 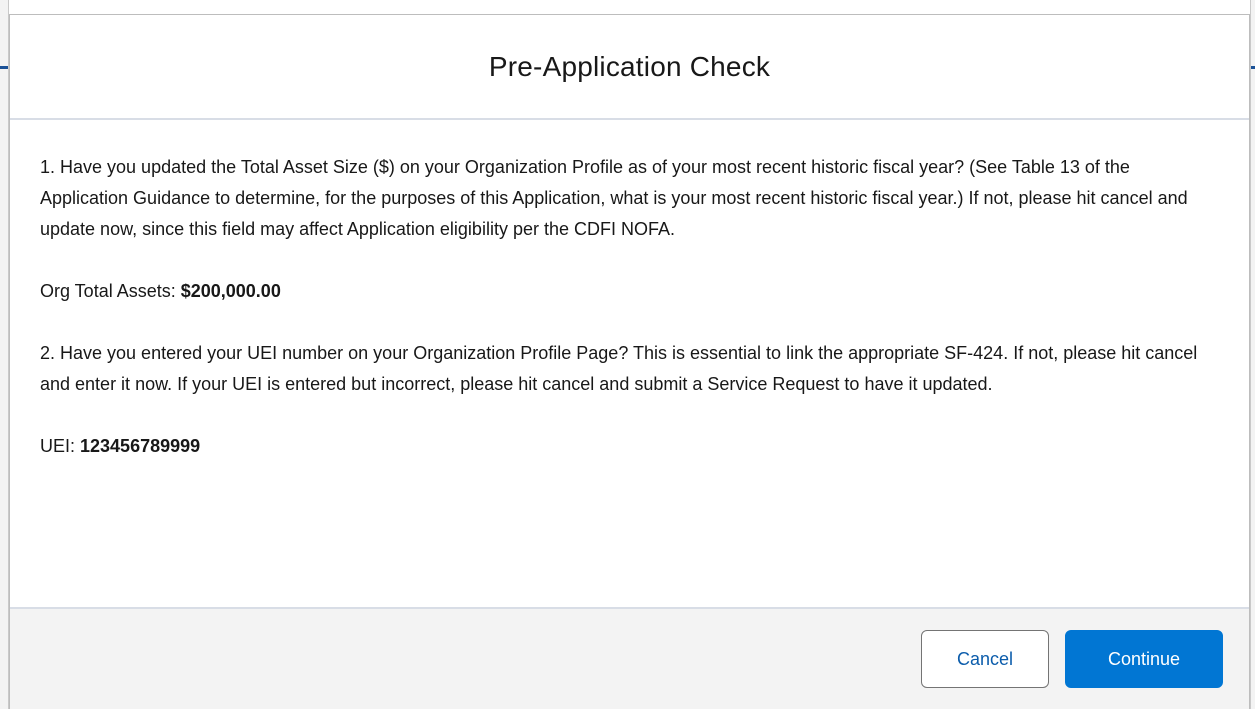 What do you see at coordinates (60, 446) in the screenshot?
I see `uei-label: UEI:` at bounding box center [60, 446].